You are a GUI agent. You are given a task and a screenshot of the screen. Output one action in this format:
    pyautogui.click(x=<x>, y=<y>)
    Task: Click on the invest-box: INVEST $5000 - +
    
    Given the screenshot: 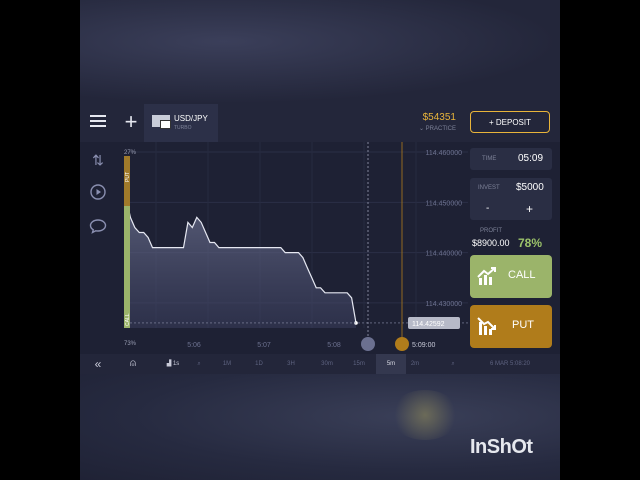 What is the action you would take?
    pyautogui.click(x=511, y=199)
    